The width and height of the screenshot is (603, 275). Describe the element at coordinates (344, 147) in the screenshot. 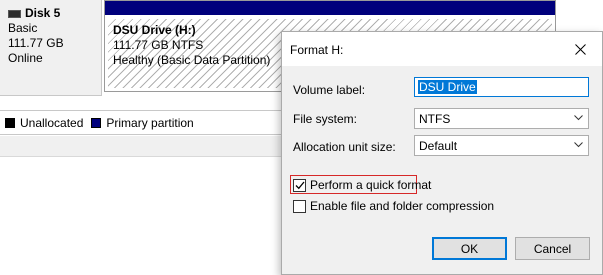

I see `allocation-unit-label: Allocation unit size:` at that location.